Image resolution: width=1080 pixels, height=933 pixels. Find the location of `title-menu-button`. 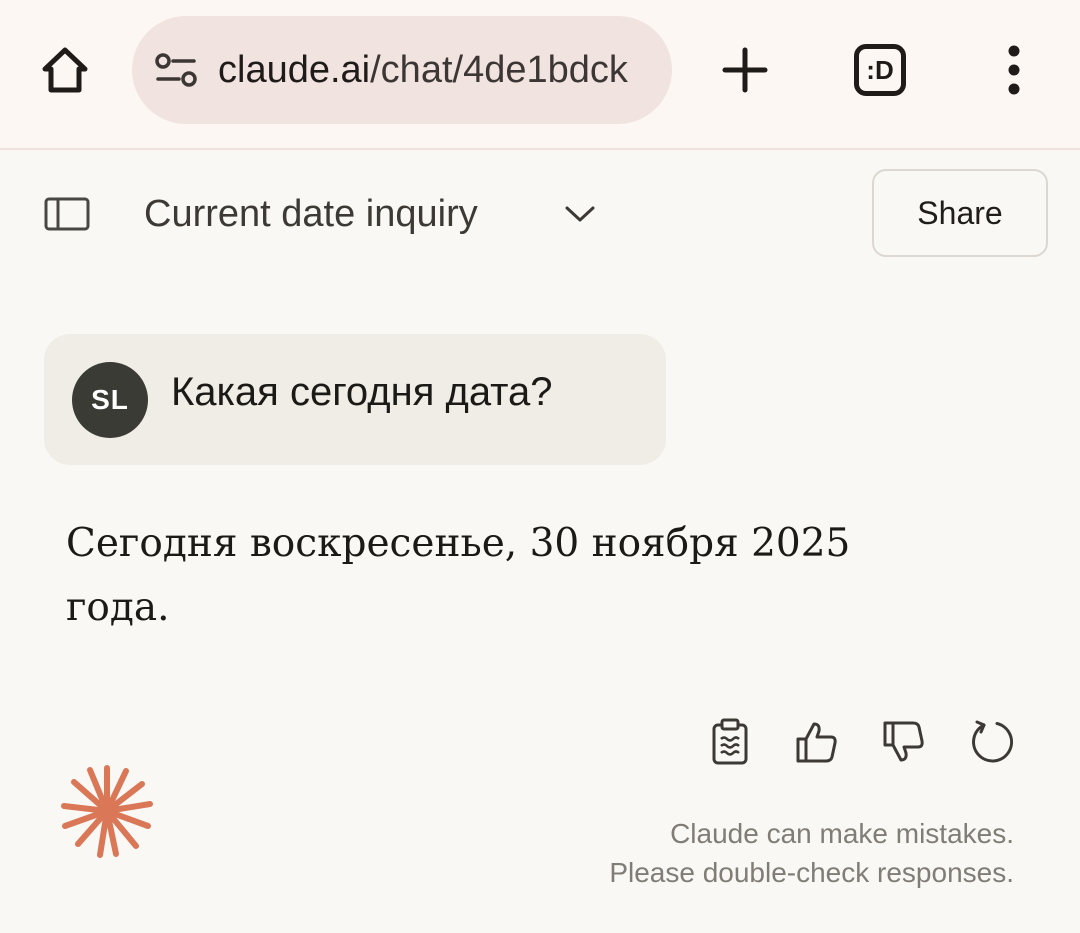

title-menu-button is located at coordinates (580, 214).